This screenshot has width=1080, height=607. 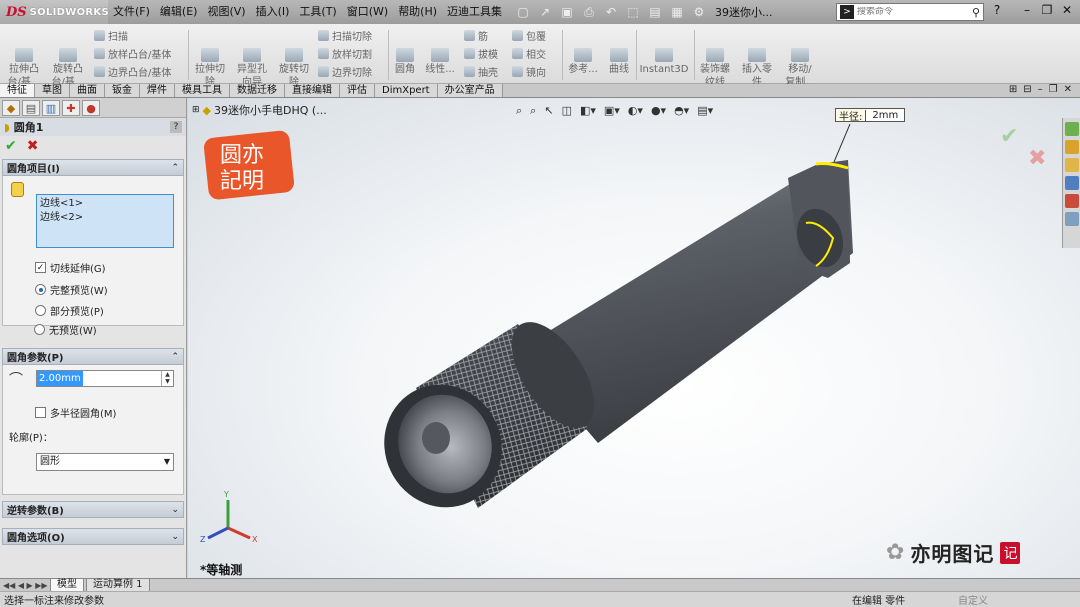 I want to click on file-explorer-icon, so click(x=1072, y=165).